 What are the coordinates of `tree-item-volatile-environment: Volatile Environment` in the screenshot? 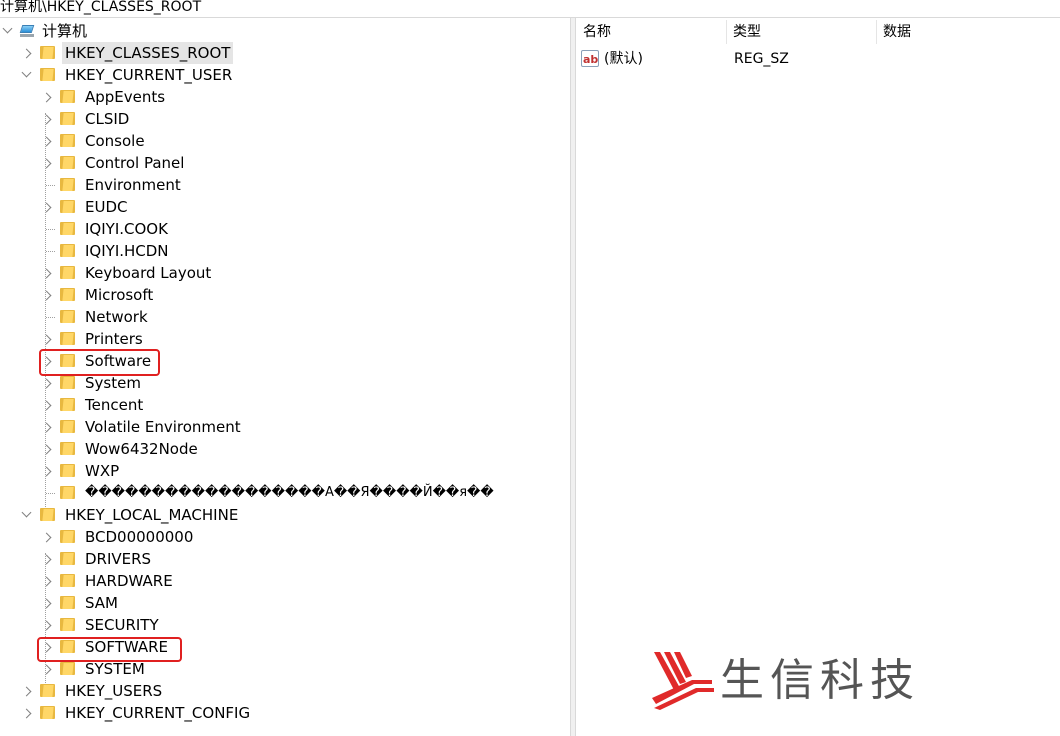 It's located at (250, 427).